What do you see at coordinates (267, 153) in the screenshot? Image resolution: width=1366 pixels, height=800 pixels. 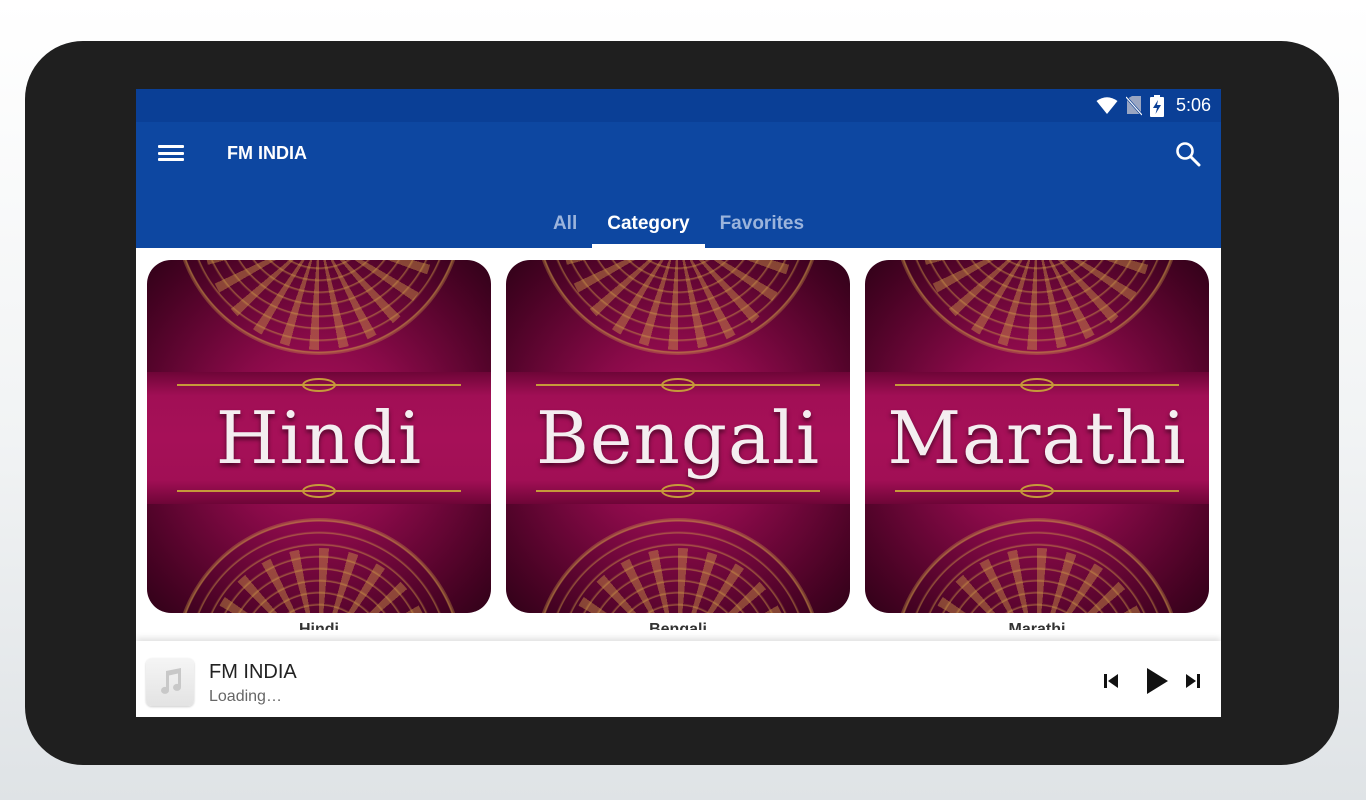 I see `app-title: FM INDIA` at bounding box center [267, 153].